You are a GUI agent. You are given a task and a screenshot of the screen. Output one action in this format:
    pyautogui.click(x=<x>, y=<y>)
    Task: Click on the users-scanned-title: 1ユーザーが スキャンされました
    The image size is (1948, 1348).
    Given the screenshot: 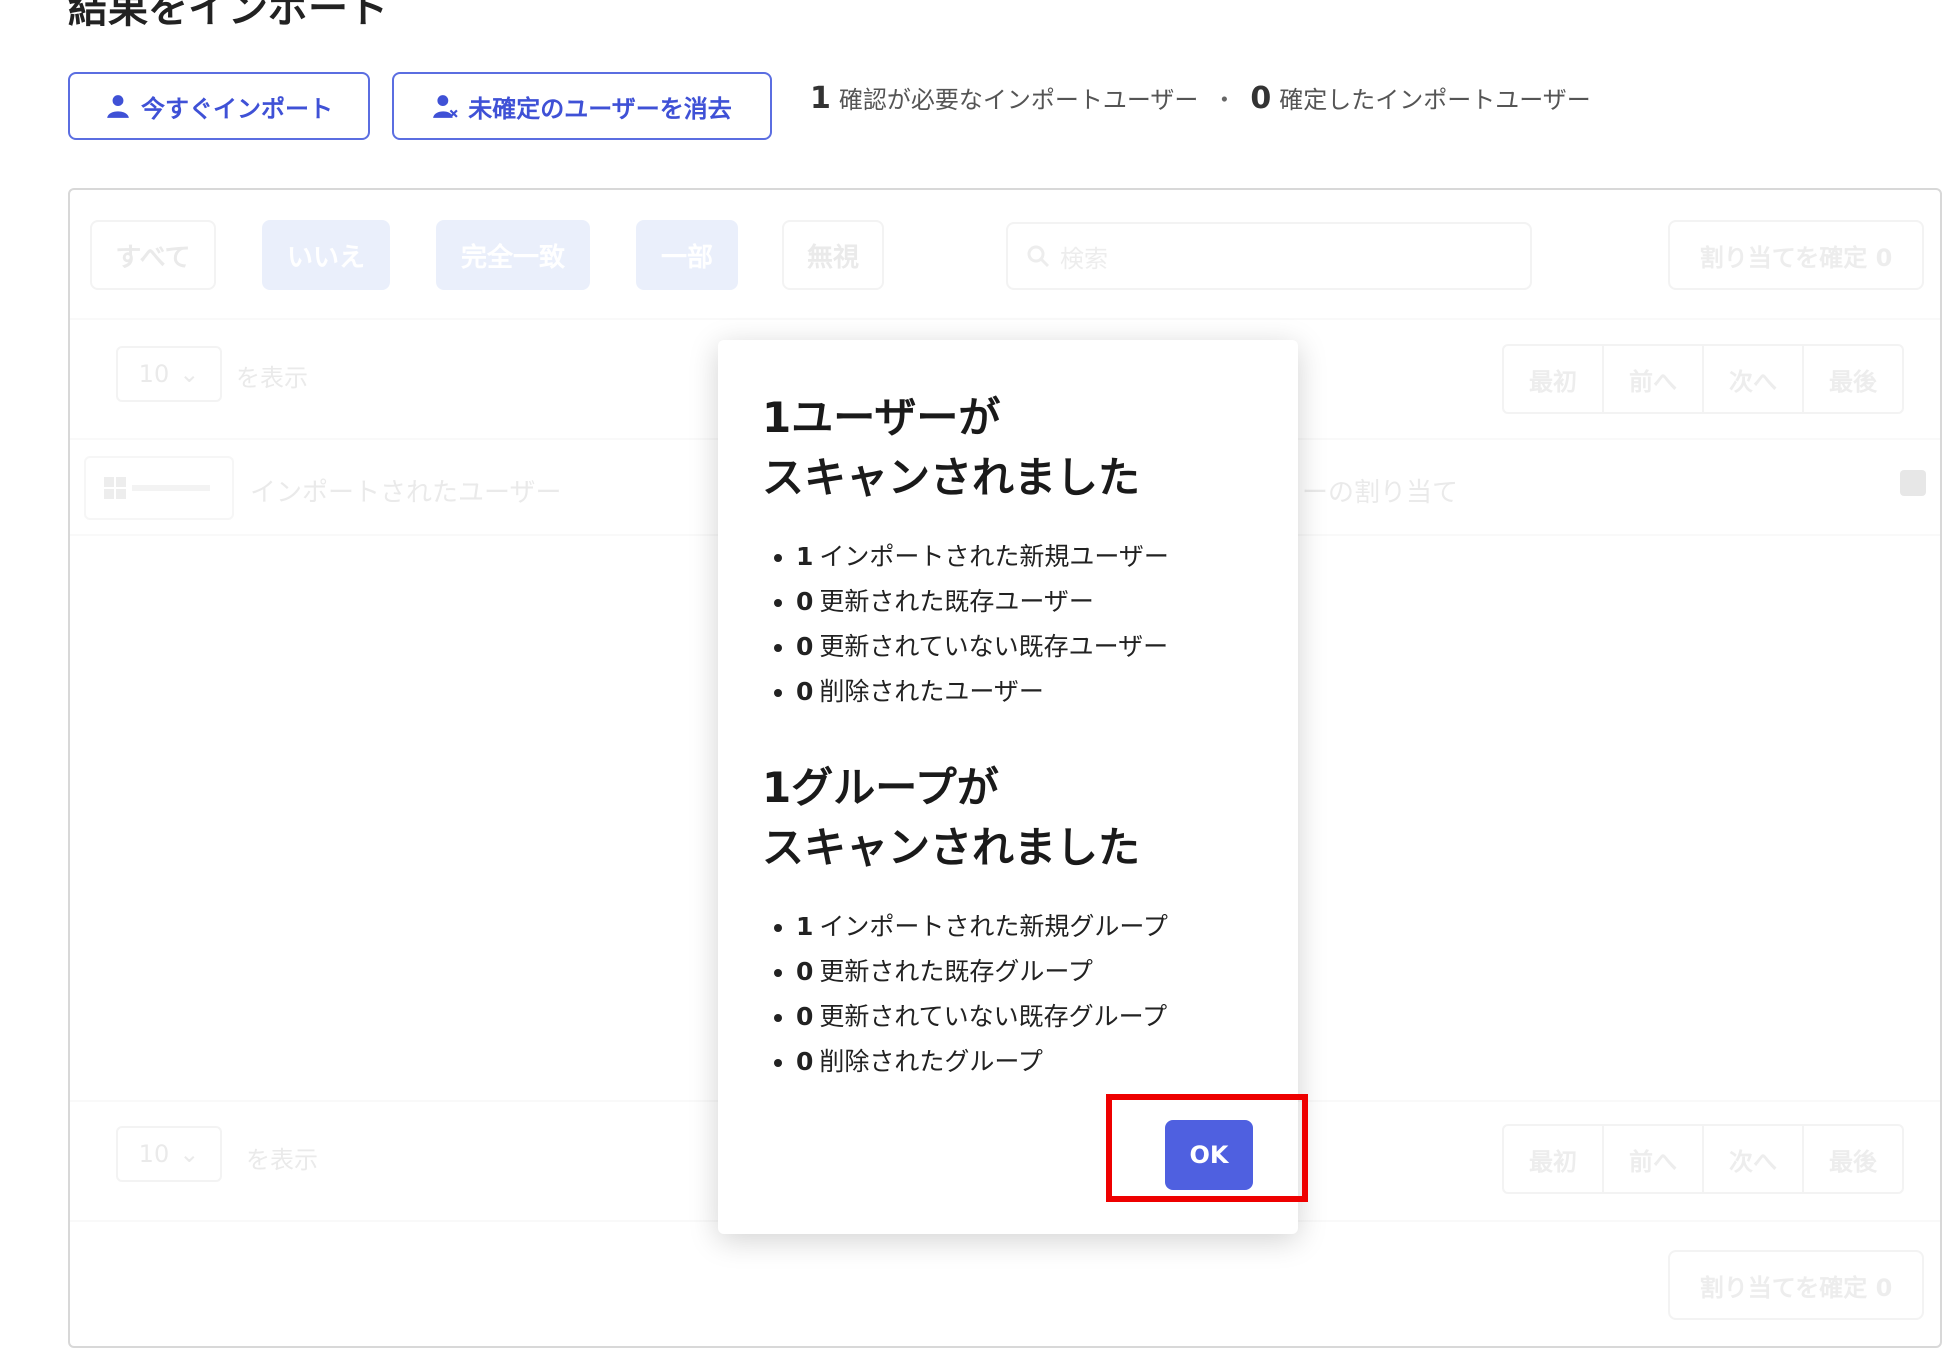 What is the action you would take?
    pyautogui.click(x=1008, y=448)
    